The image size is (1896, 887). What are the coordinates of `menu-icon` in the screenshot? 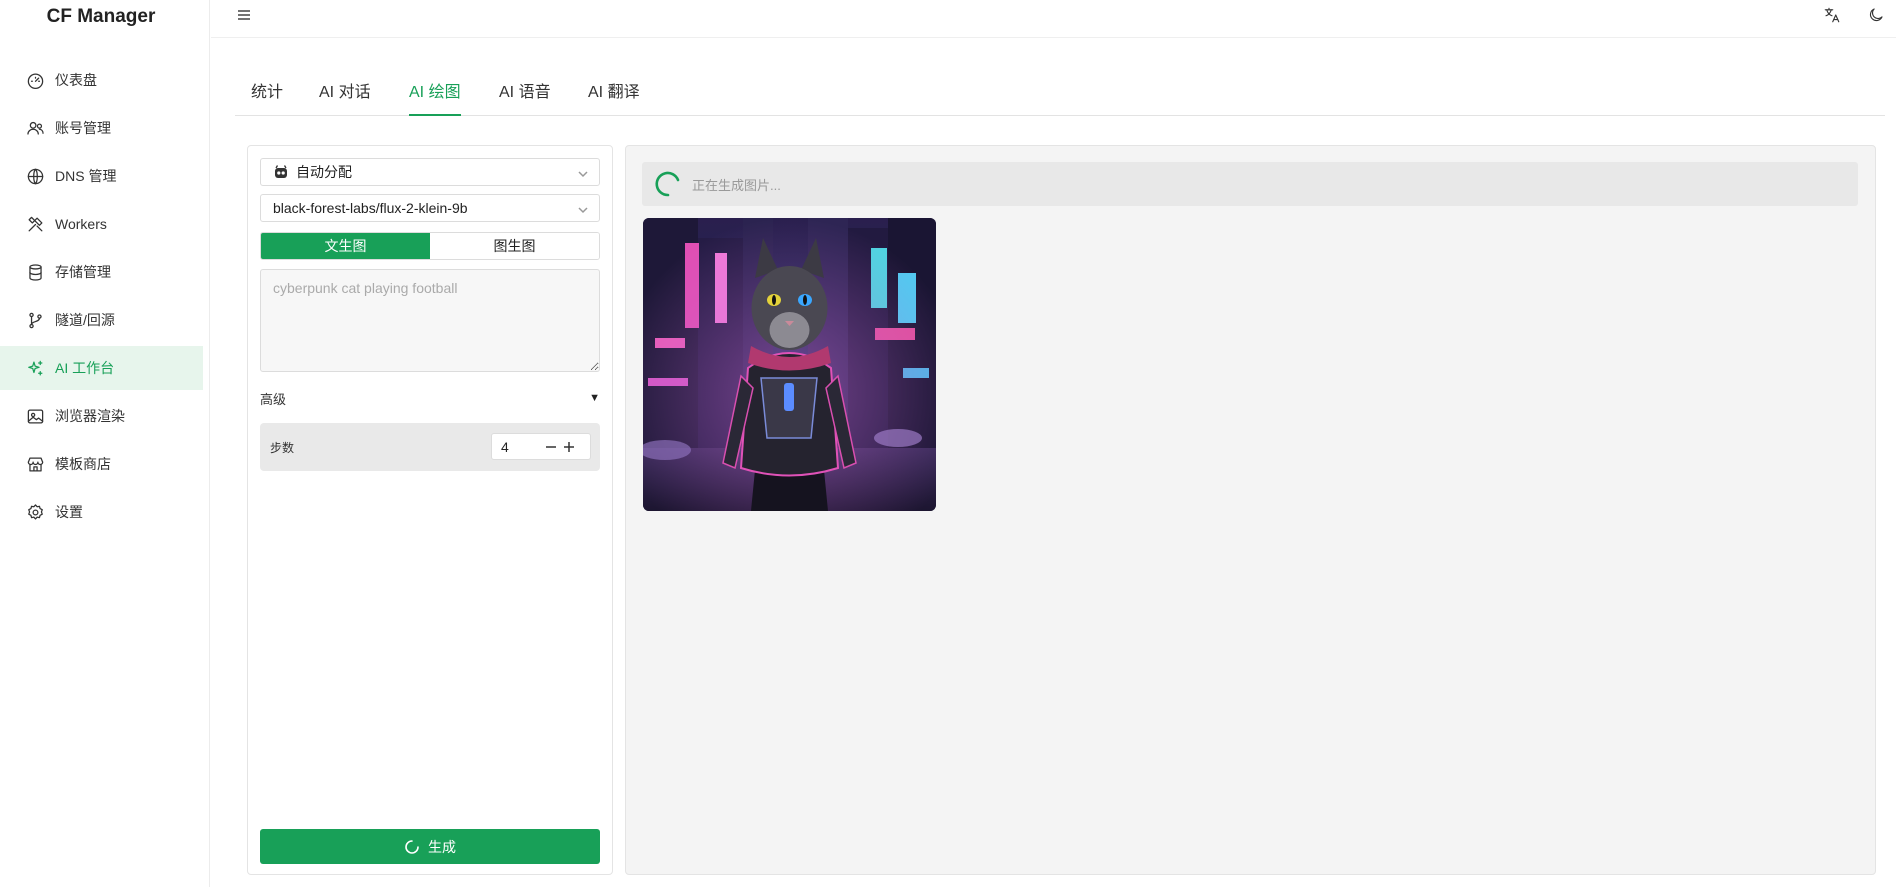 It's located at (244, 15).